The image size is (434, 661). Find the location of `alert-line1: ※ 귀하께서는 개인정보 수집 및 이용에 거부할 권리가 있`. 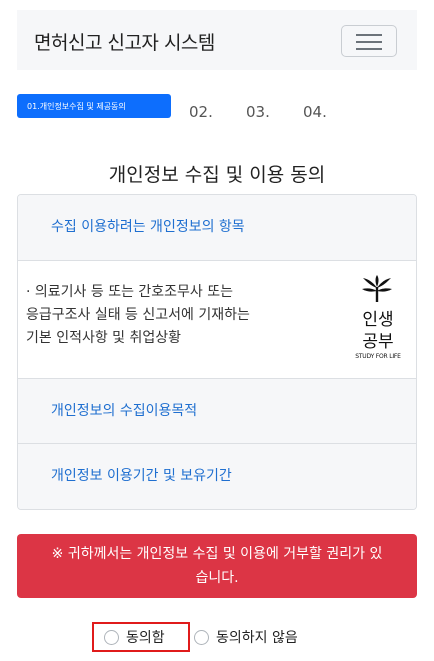

alert-line1: ※ 귀하께서는 개인정보 수집 및 이용에 거부할 권리가 있 is located at coordinates (217, 554).